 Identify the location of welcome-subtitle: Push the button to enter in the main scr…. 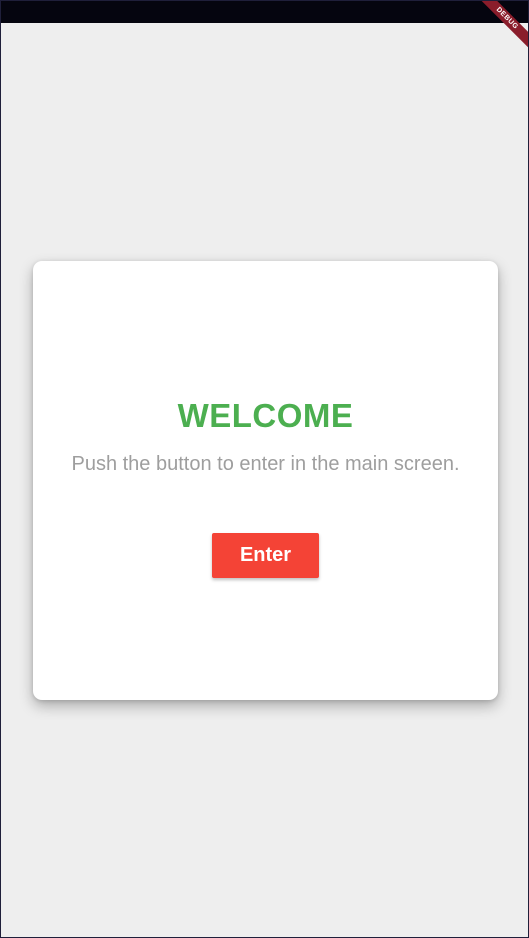
(265, 464).